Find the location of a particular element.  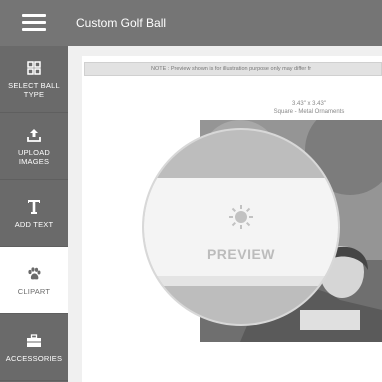

text-icon is located at coordinates (34, 207).